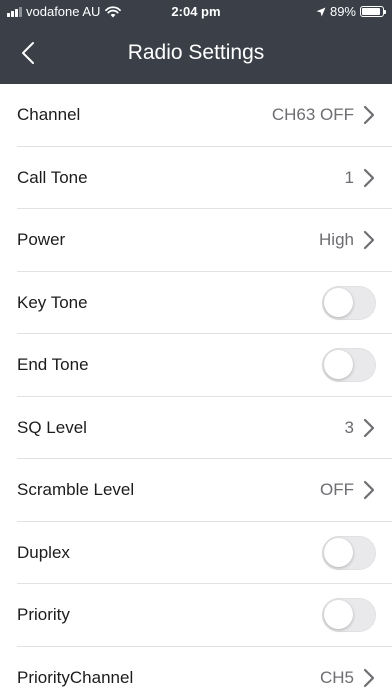 Image resolution: width=392 pixels, height=696 pixels. What do you see at coordinates (196, 365) in the screenshot?
I see `setting-row-end-tone: End Tone` at bounding box center [196, 365].